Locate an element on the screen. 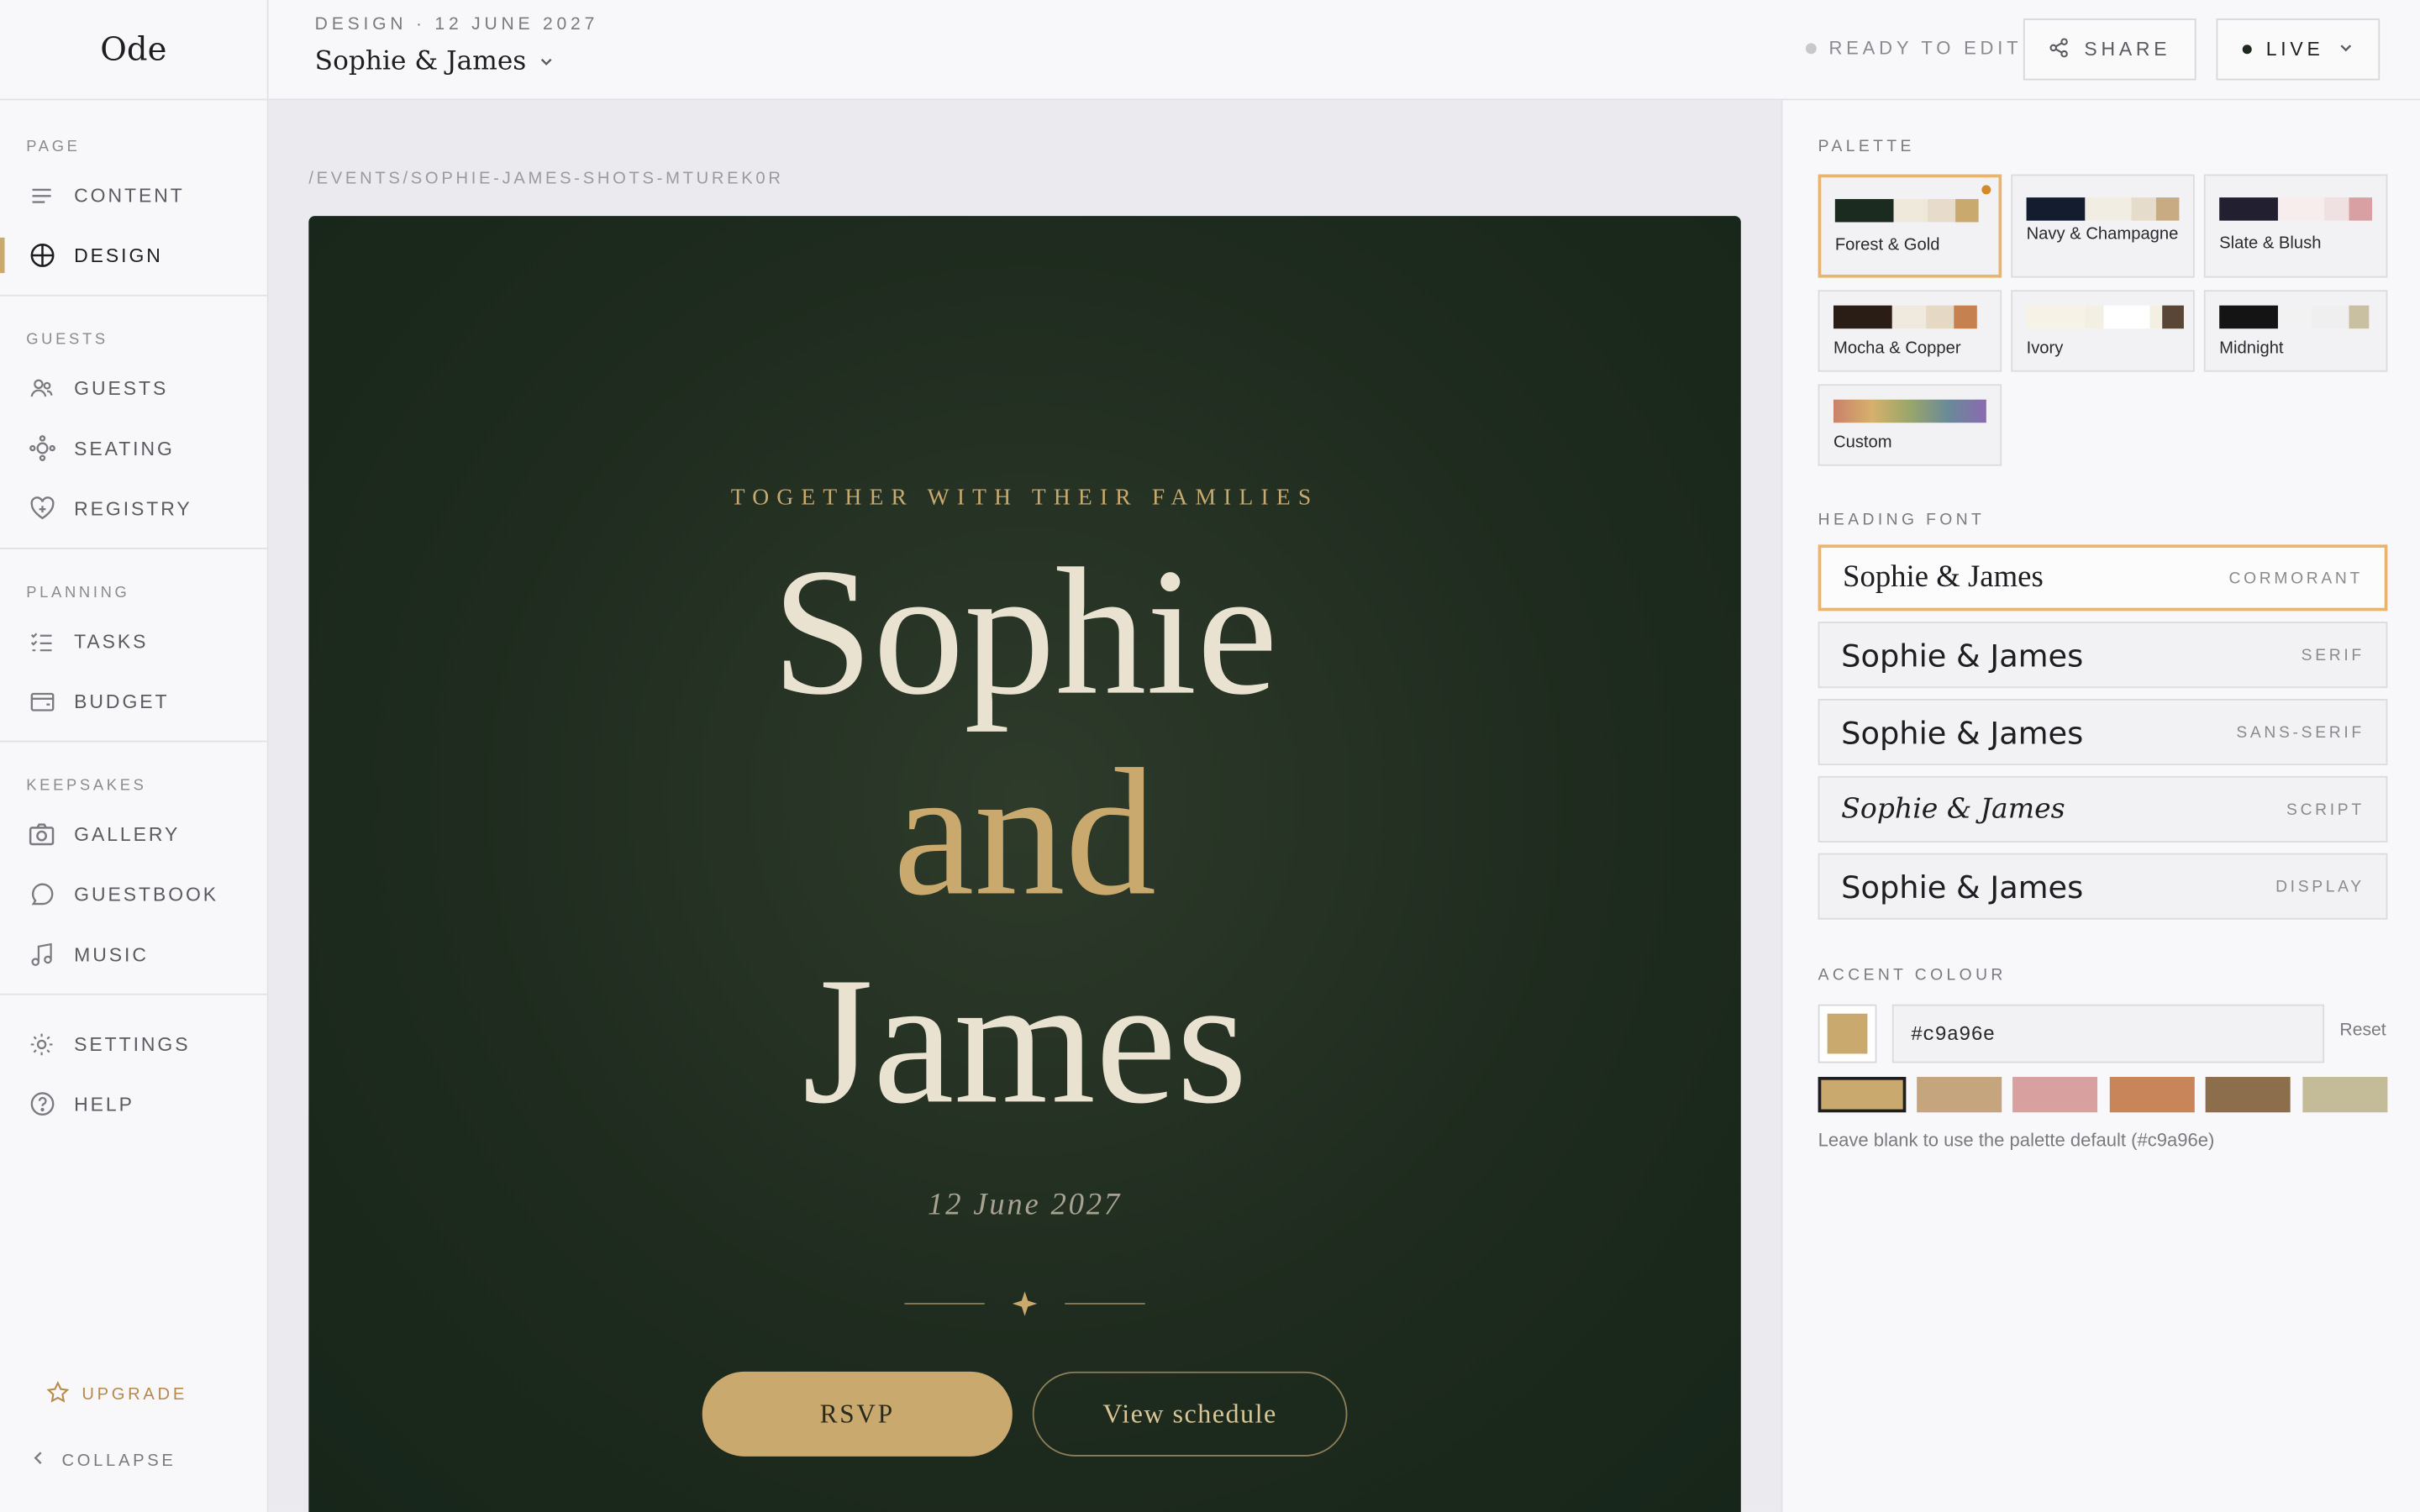 The width and height of the screenshot is (2420, 1512). sidebar-item-registry: REGISTRY is located at coordinates (133, 508).